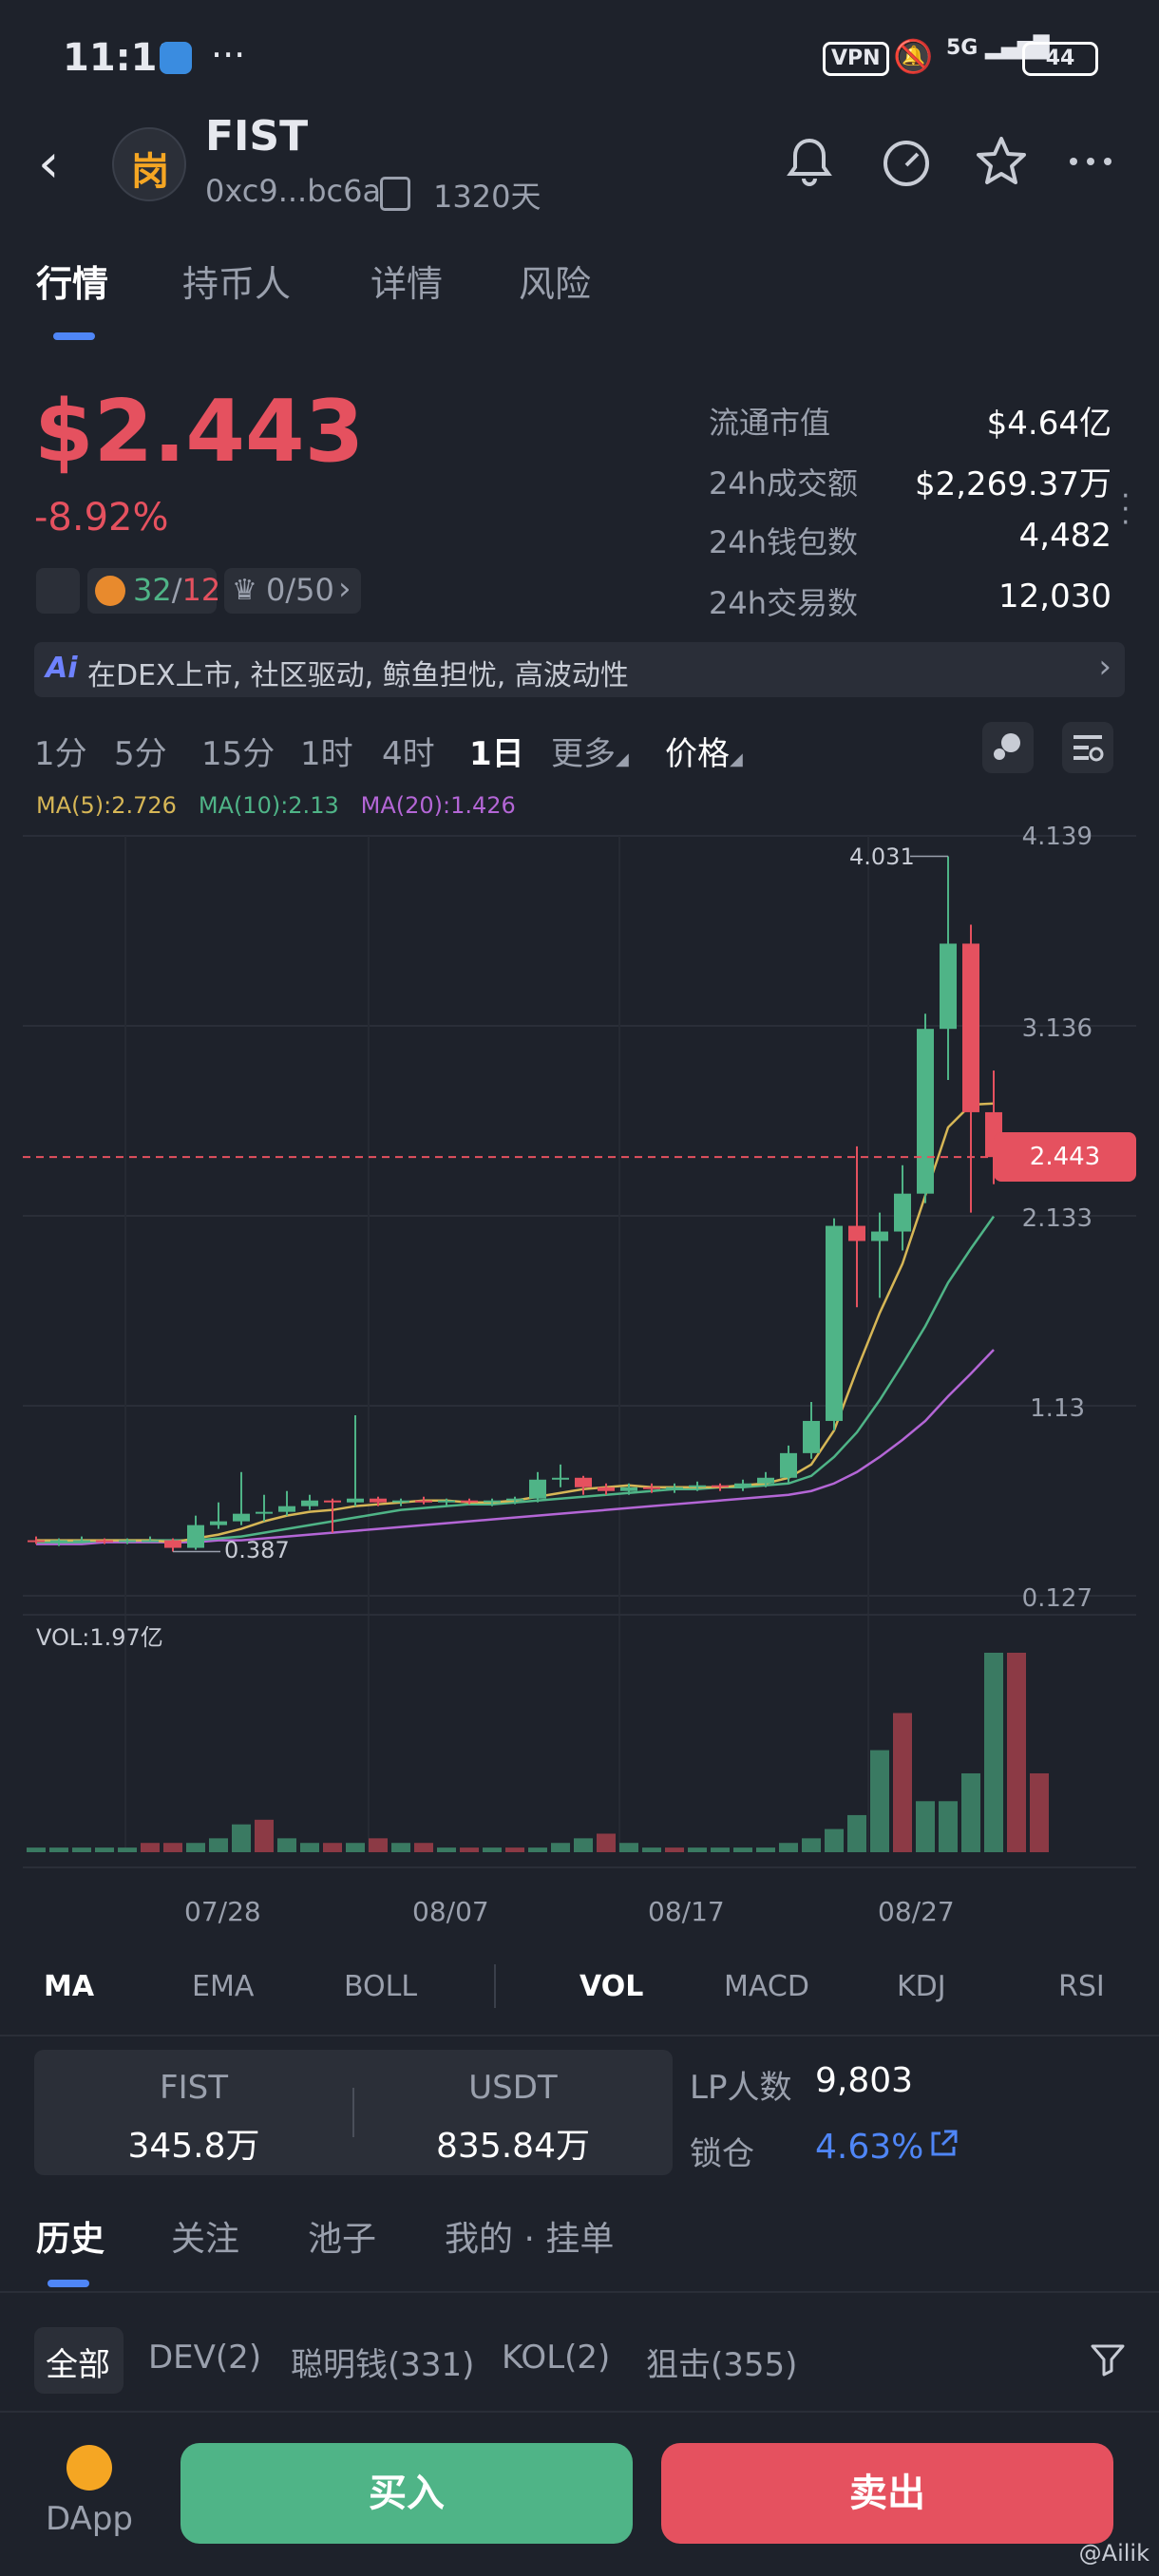 This screenshot has height=2576, width=1159. What do you see at coordinates (579, 57) in the screenshot?
I see `status-bar: 11:11 ··· VPN 🔕 5G ▂▄▆█ 44` at bounding box center [579, 57].